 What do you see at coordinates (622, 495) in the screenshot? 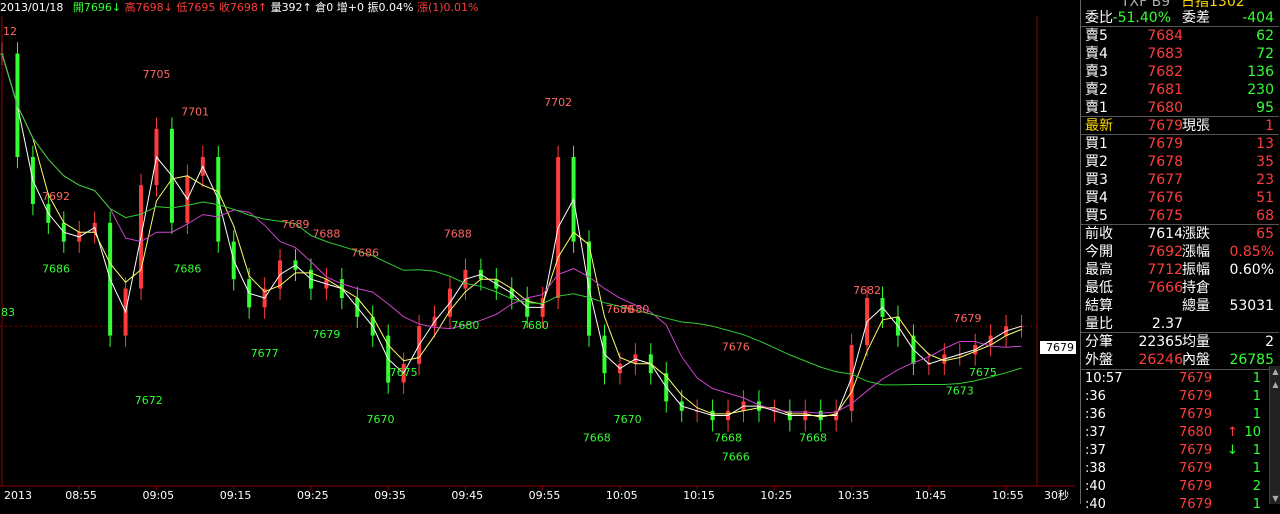
I see `time-tick-label: 10:05` at bounding box center [622, 495].